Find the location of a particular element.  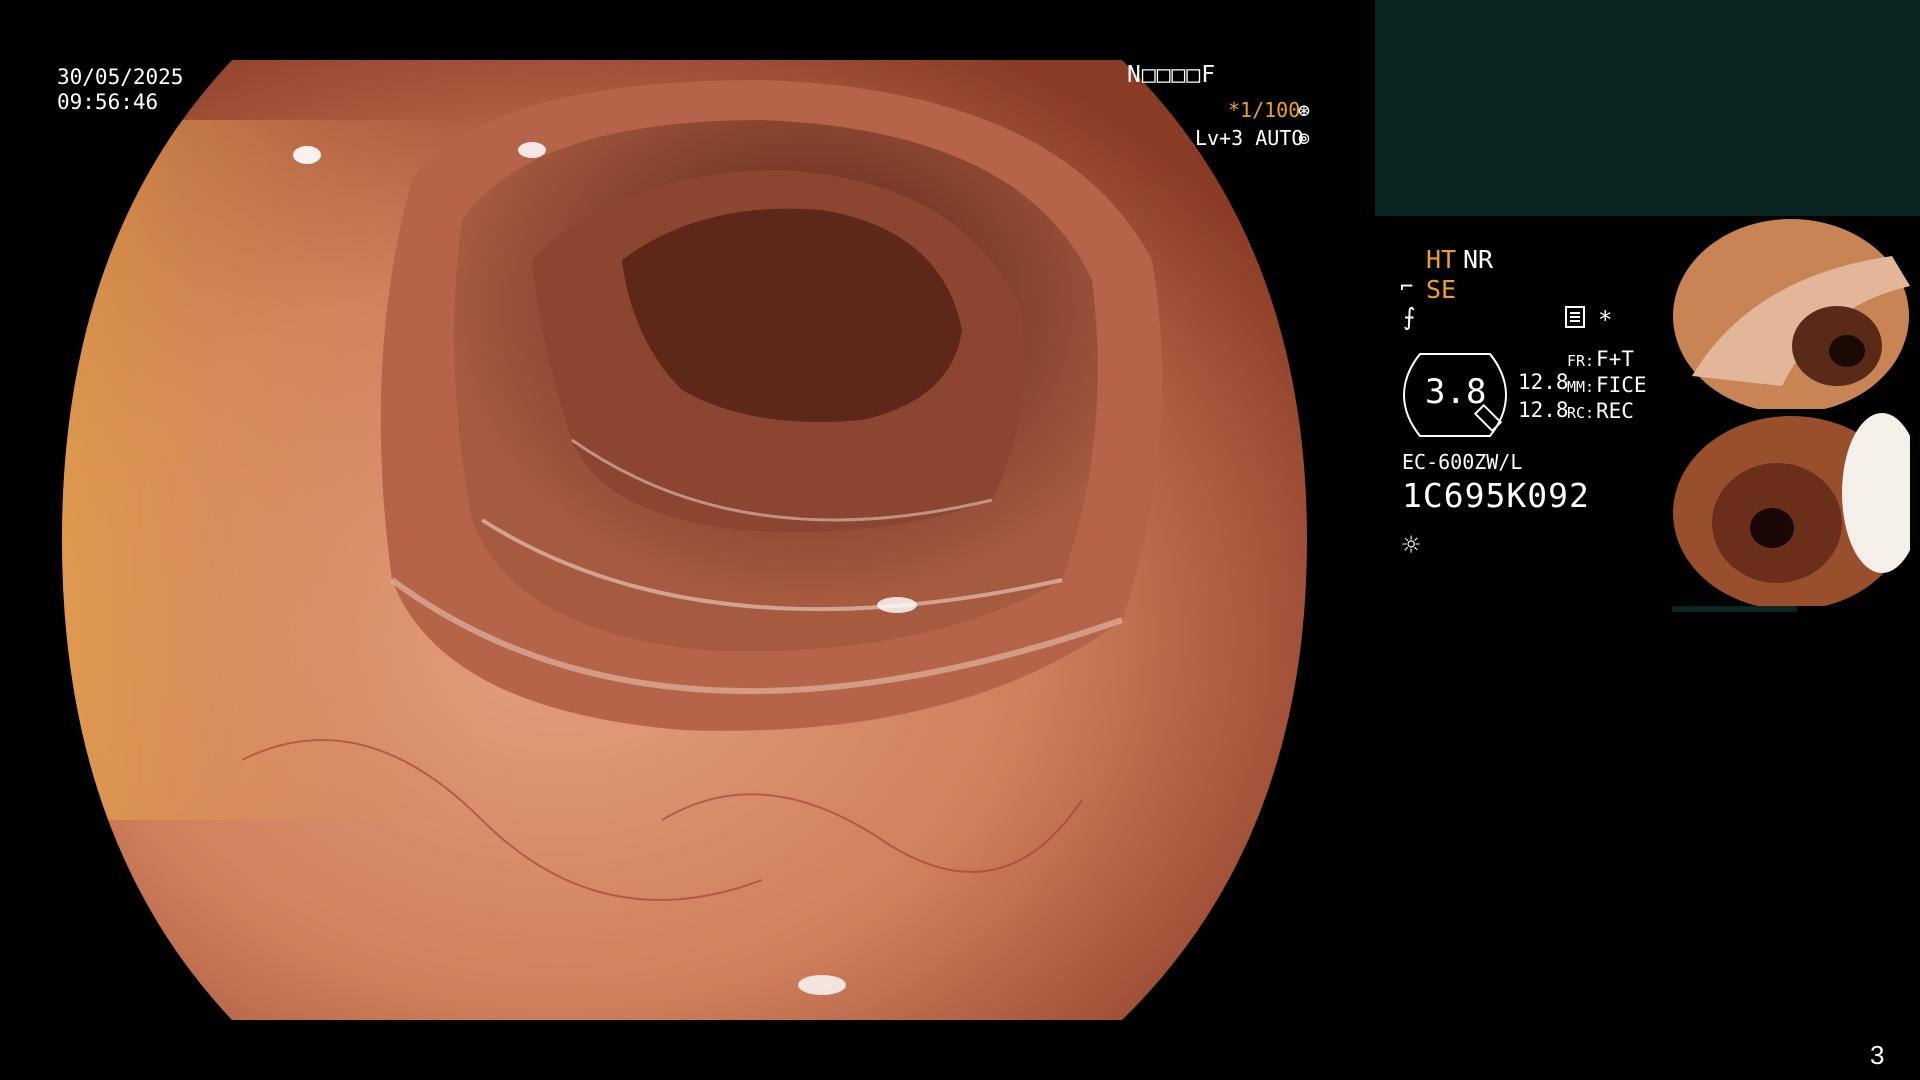

auto-icon: ⊚ is located at coordinates (1304, 138).